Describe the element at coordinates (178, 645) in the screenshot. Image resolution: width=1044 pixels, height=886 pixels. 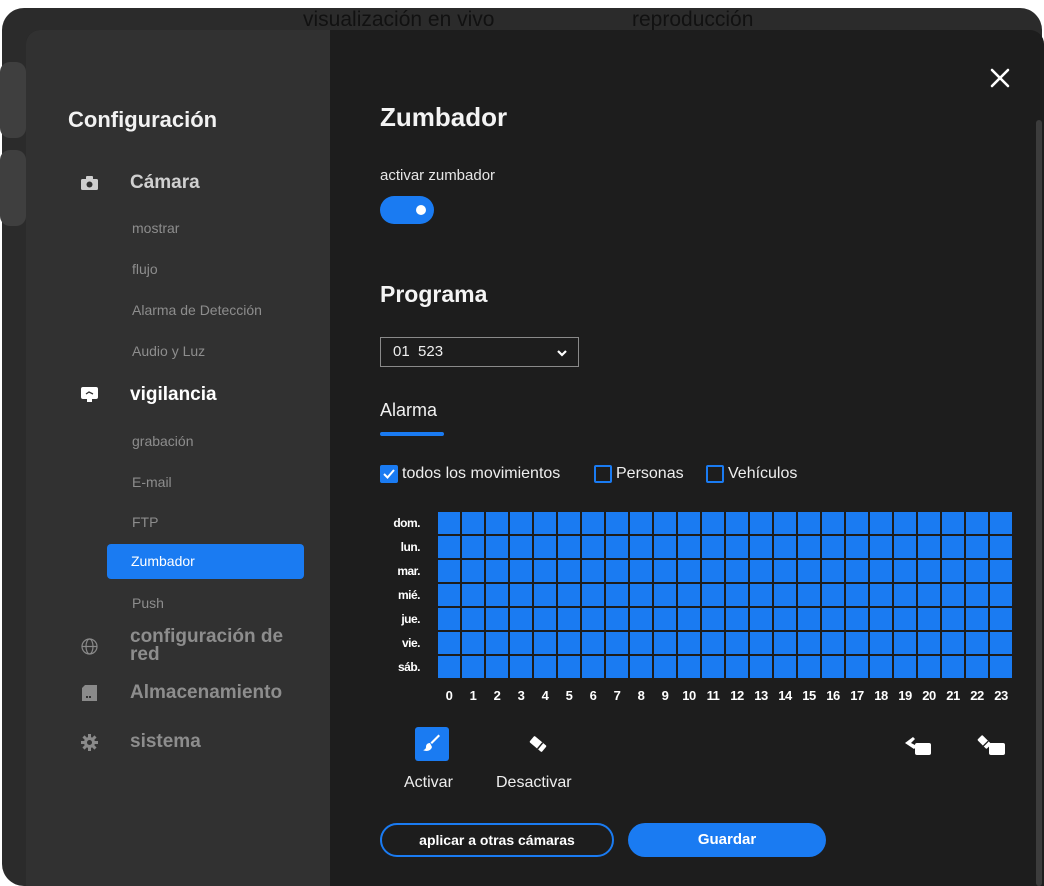
I see `sidebar-section-network: configuración de red` at that location.